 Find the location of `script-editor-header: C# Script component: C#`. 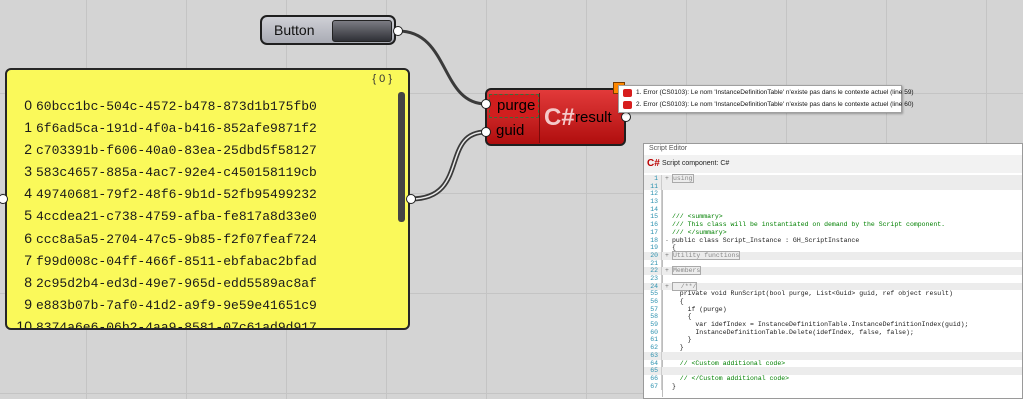

script-editor-header: C# Script component: C# is located at coordinates (833, 164).